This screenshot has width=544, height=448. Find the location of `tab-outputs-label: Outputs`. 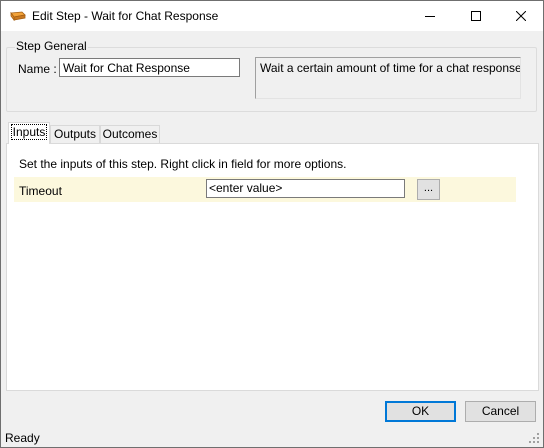

tab-outputs-label: Outputs is located at coordinates (75, 134).